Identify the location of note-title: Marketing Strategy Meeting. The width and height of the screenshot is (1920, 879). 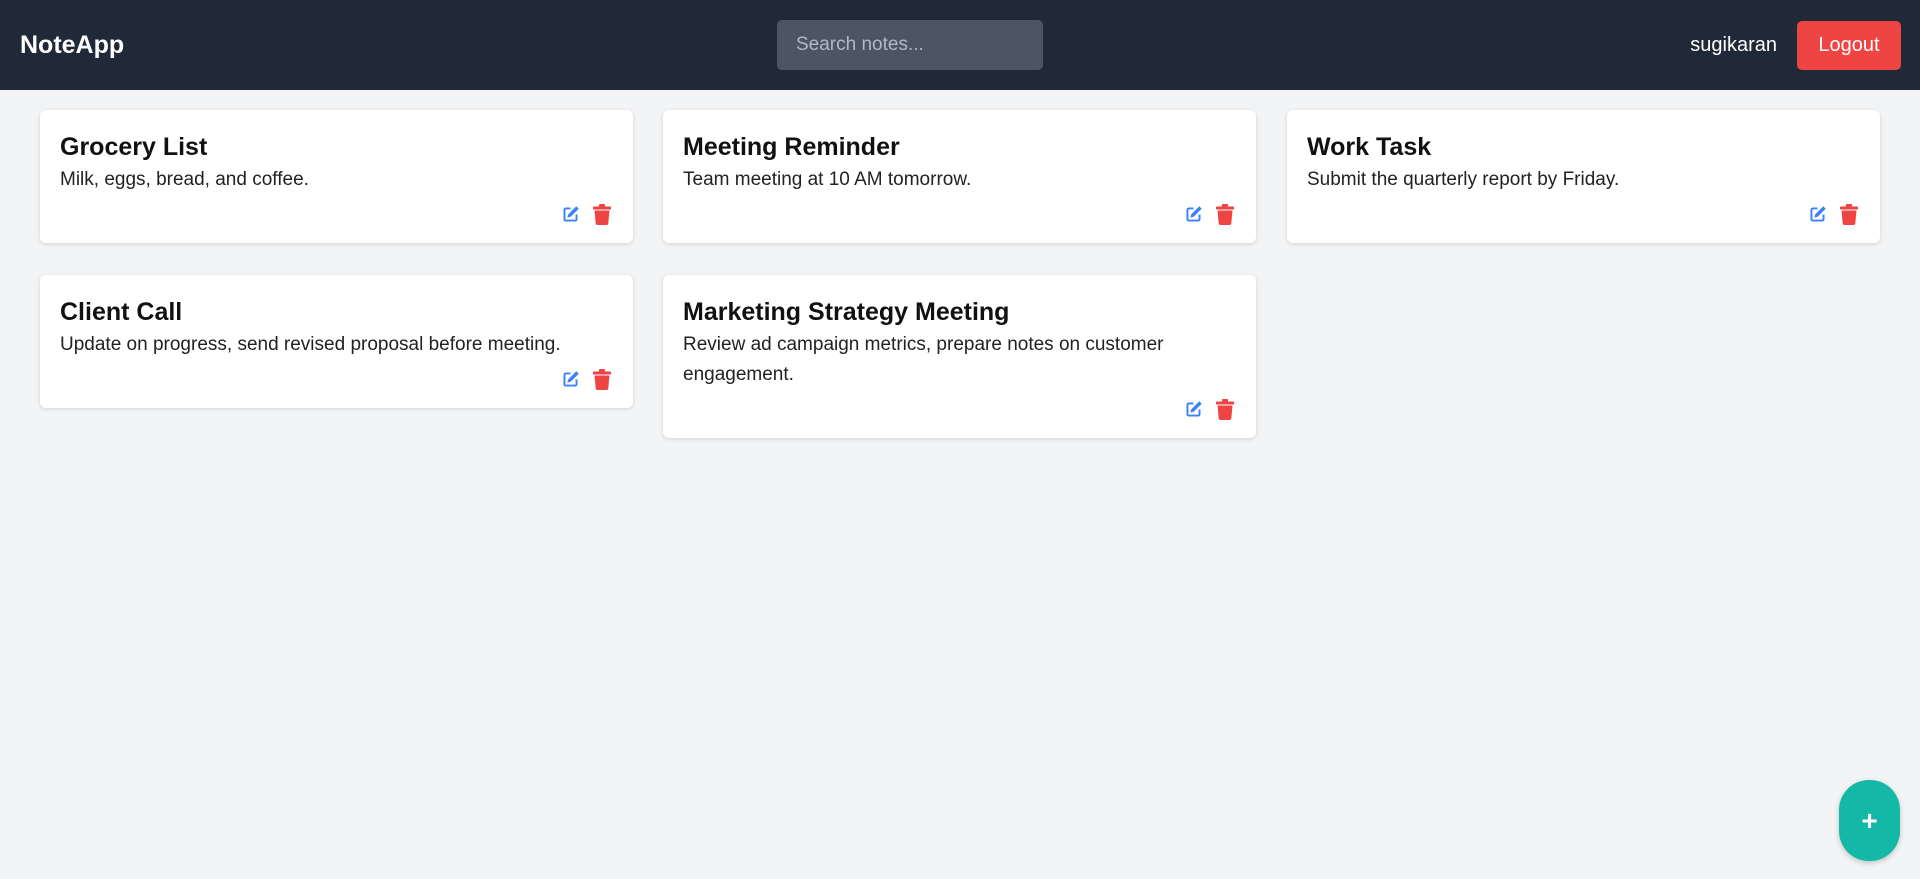
(846, 312).